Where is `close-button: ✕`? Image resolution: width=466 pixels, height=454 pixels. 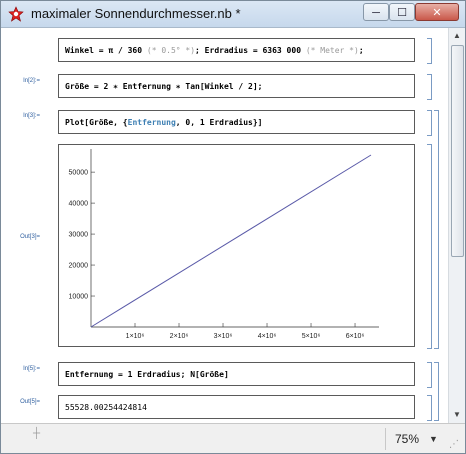 close-button: ✕ is located at coordinates (437, 12).